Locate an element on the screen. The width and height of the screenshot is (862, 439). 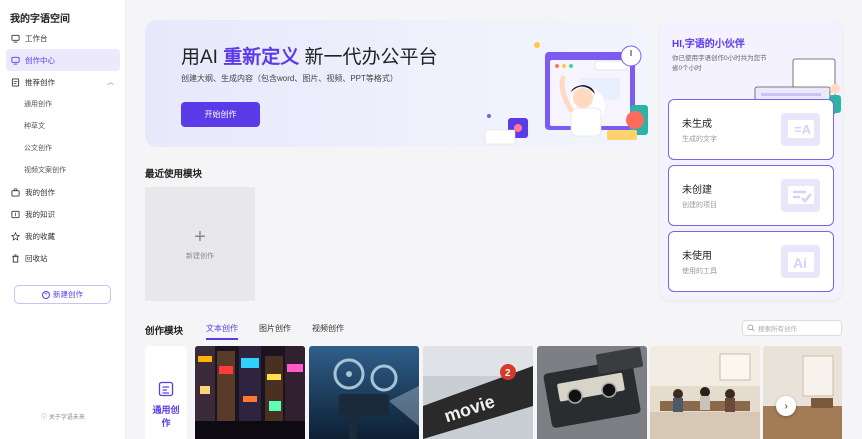
checklist-icon is located at coordinates (800, 195).